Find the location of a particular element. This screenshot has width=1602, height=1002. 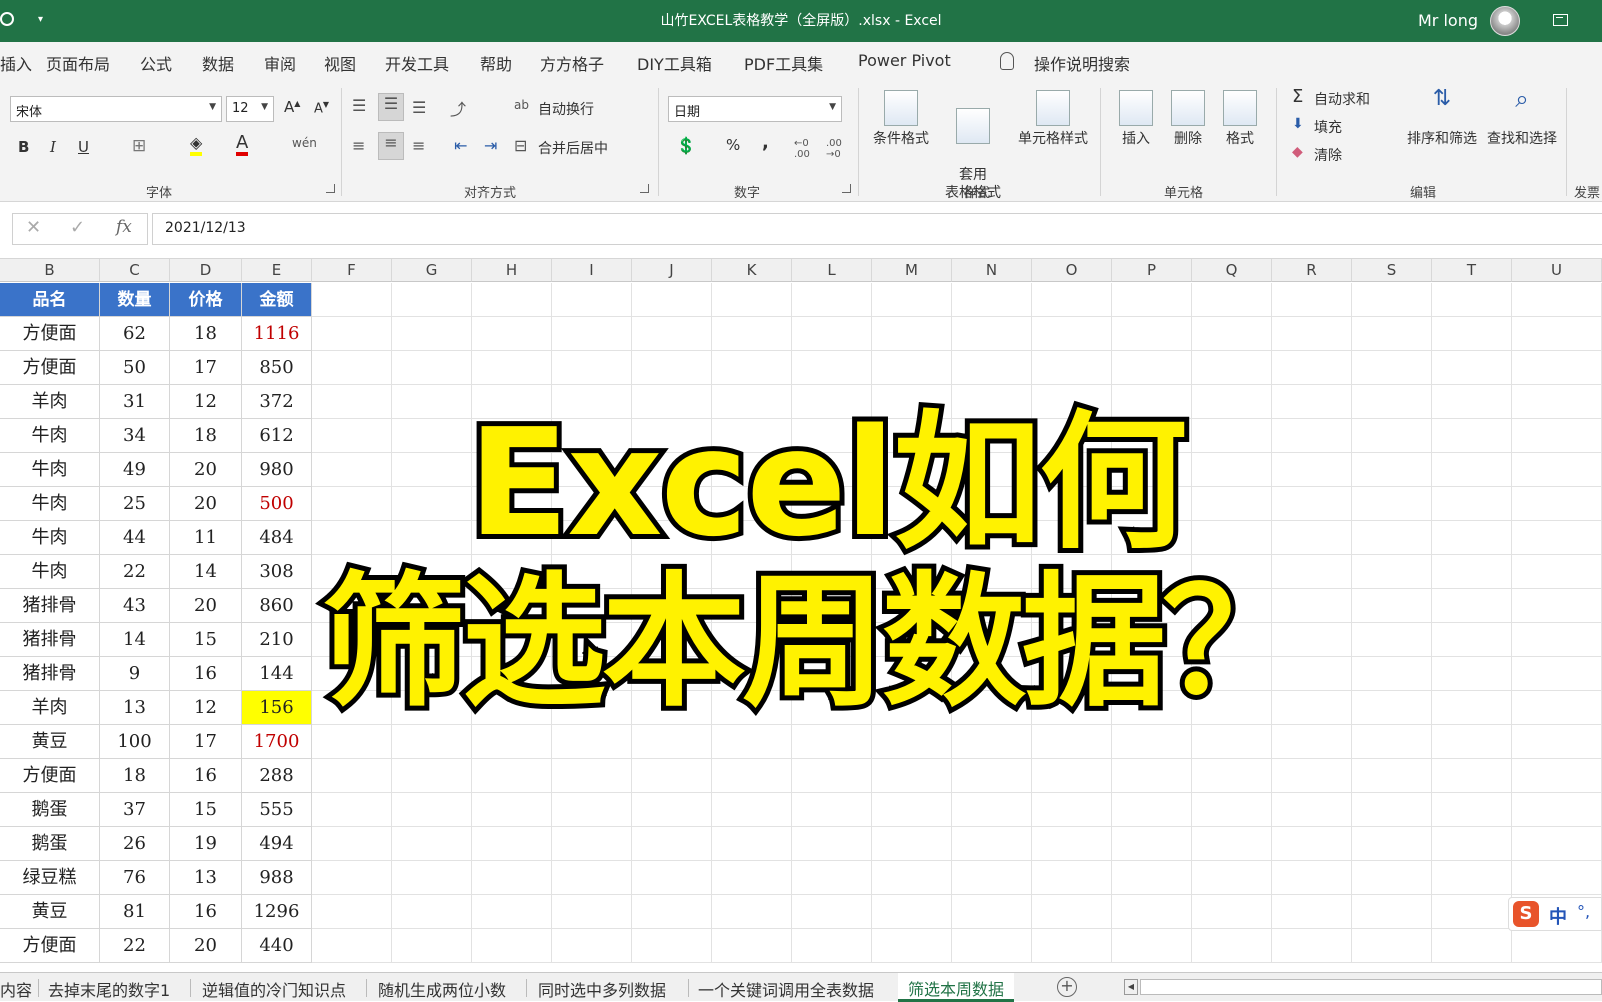

cell-amount: 1700 is located at coordinates (277, 742).